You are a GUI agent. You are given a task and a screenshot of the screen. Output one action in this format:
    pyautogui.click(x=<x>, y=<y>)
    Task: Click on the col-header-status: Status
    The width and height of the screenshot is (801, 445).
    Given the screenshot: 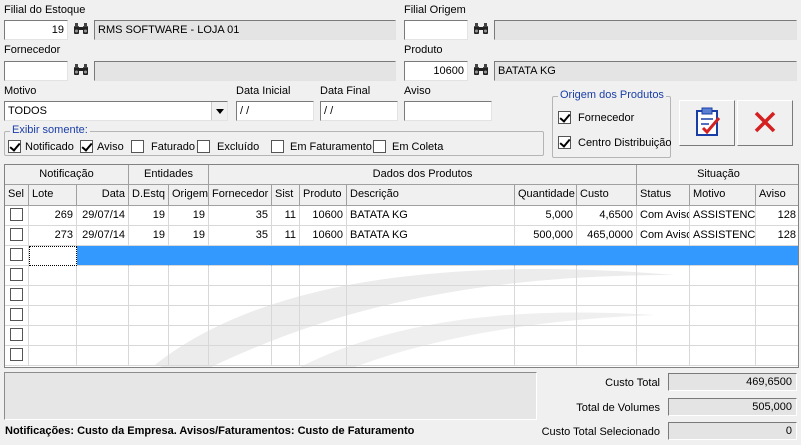 What is the action you would take?
    pyautogui.click(x=663, y=195)
    